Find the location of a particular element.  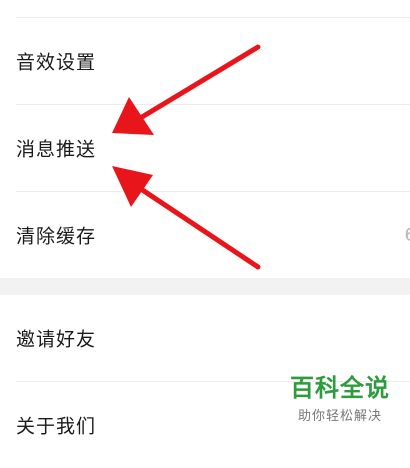

settings-item-label: 清除缓存 is located at coordinates (56, 236).